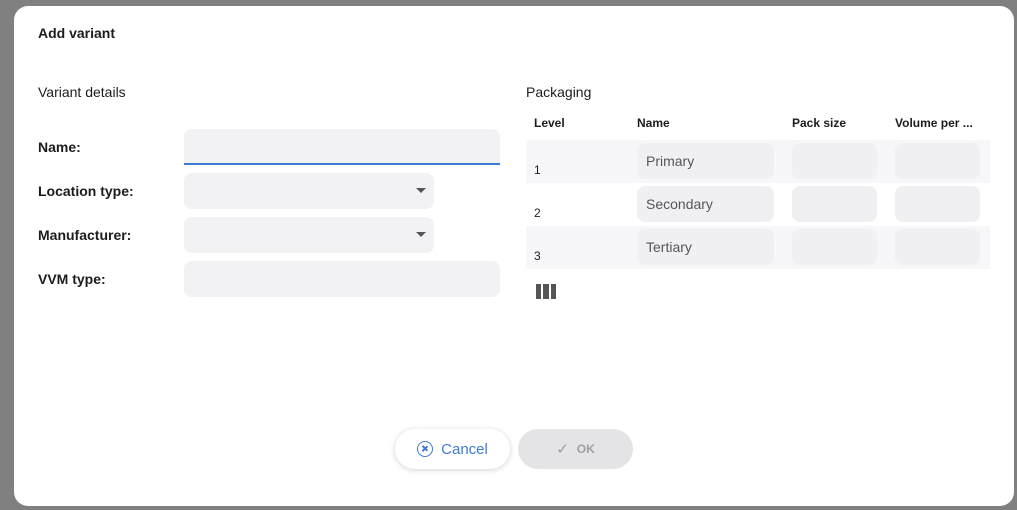 The width and height of the screenshot is (1017, 510). I want to click on row-name-input: Secondary, so click(705, 204).